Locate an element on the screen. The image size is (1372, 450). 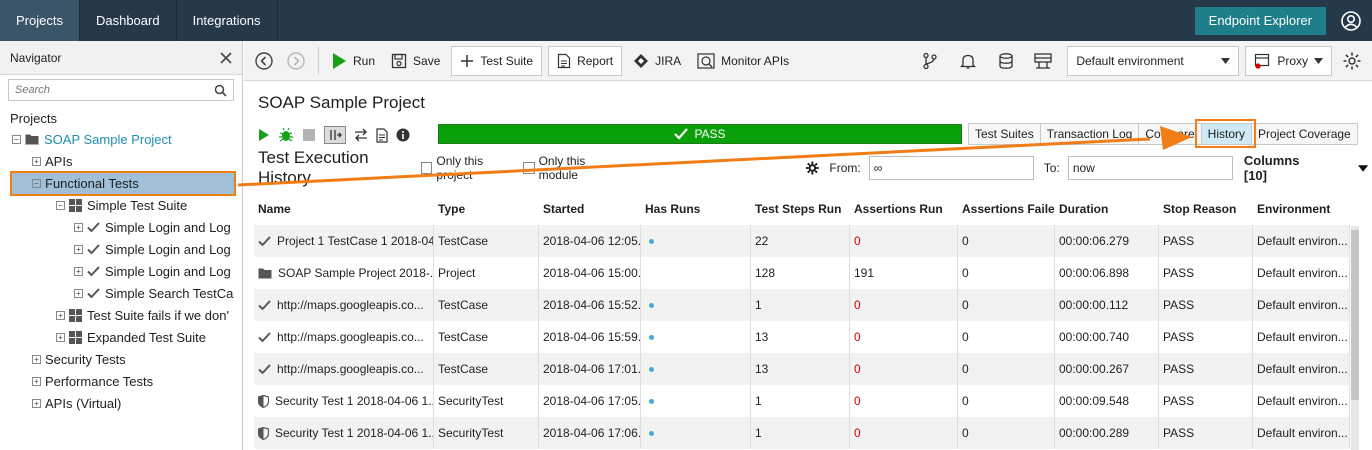
chevron-down-icon is located at coordinates (1363, 168).